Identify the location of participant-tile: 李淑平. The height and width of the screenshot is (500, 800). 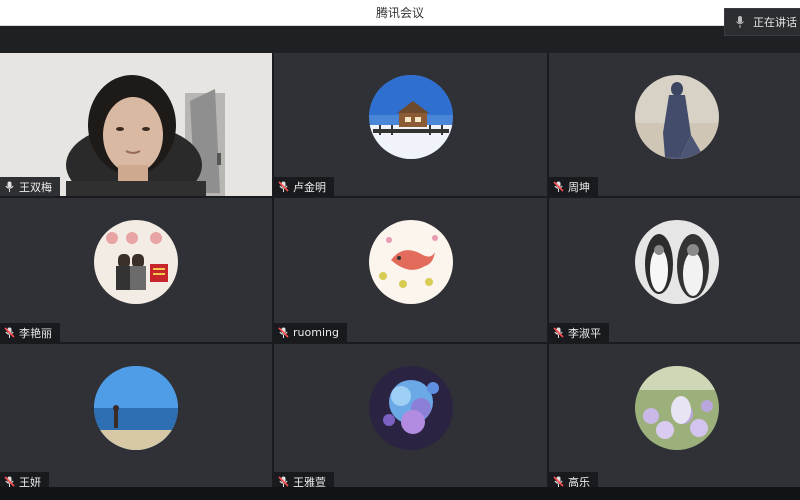
(674, 270).